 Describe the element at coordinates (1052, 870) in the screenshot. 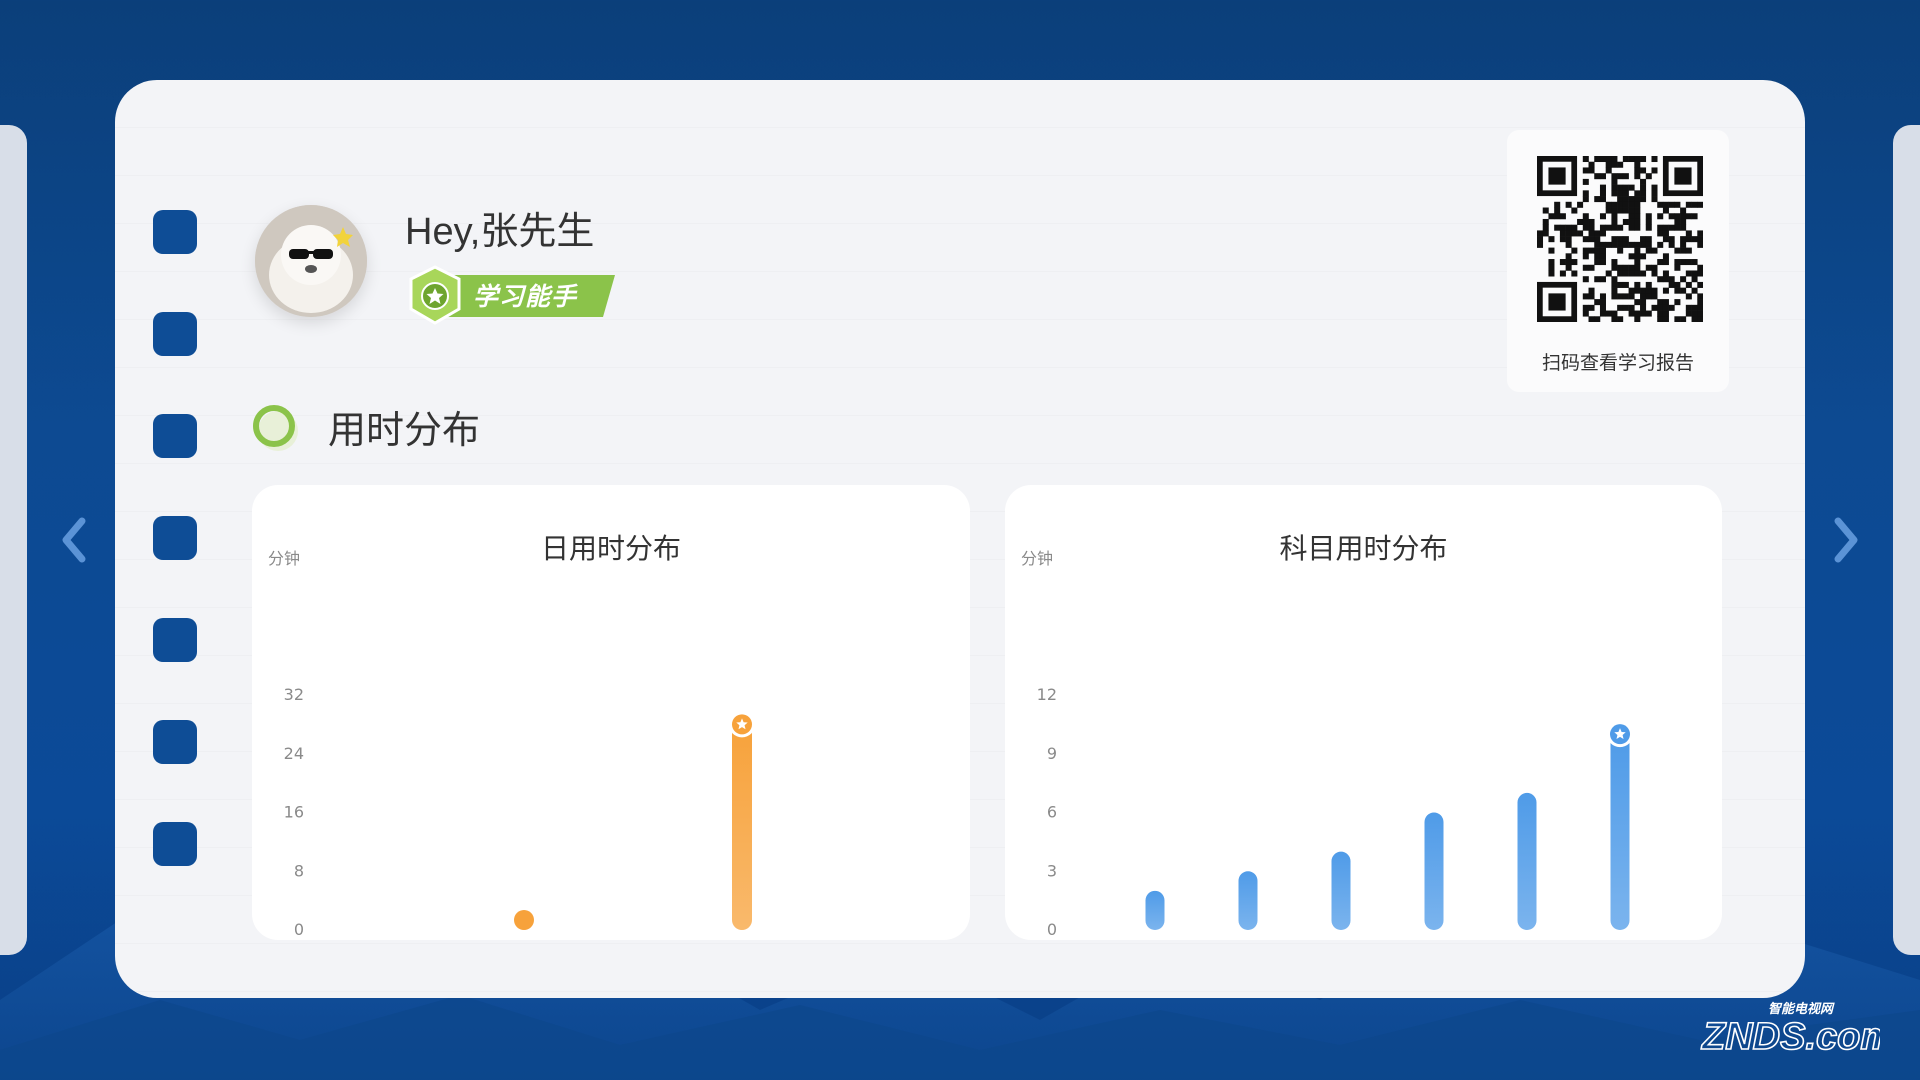

I see `y-tick-label: 3` at that location.